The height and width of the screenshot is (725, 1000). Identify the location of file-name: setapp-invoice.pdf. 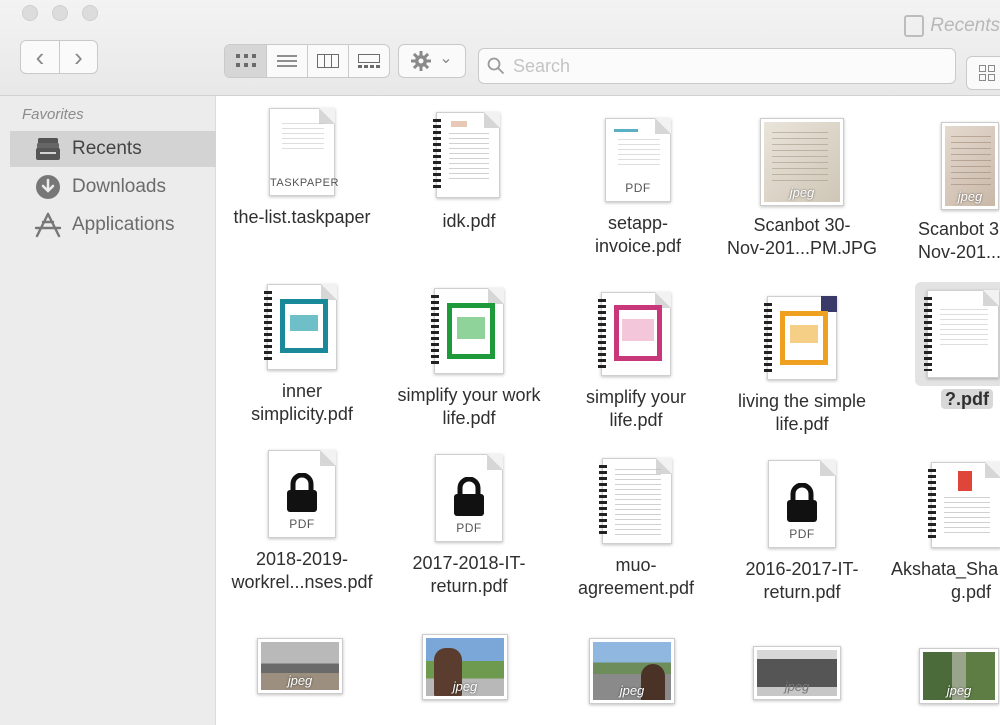
(638, 234).